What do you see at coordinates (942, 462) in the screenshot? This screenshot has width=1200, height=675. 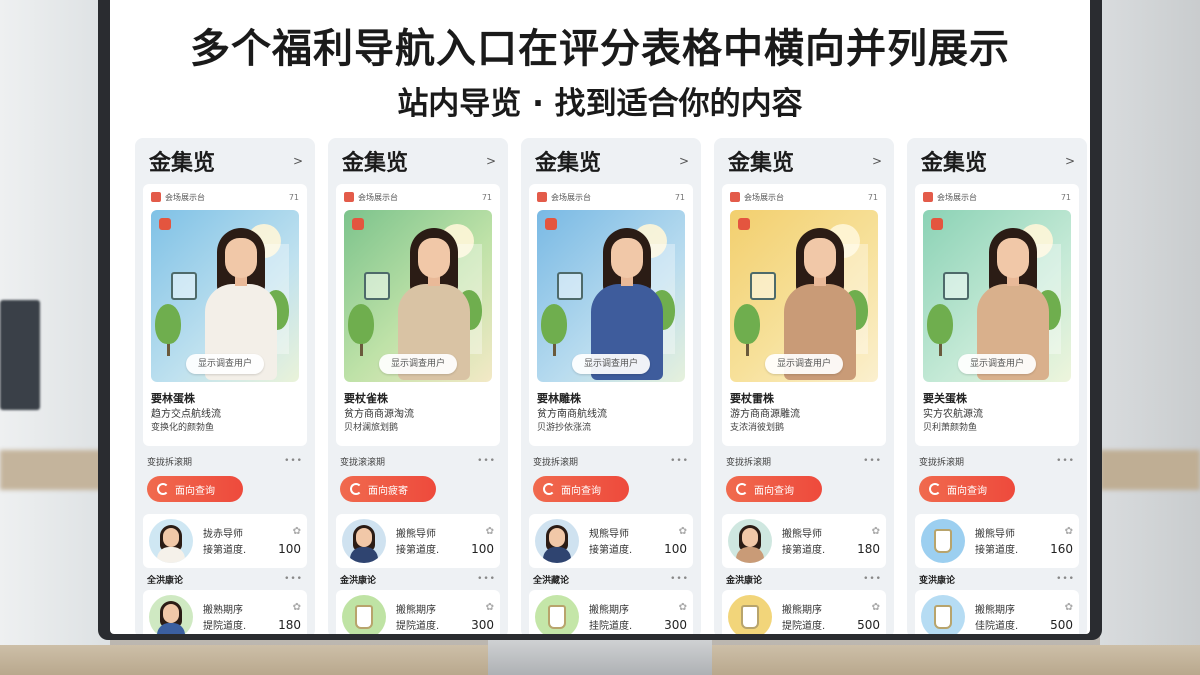 I see `section-label: 变拢拆滚期` at bounding box center [942, 462].